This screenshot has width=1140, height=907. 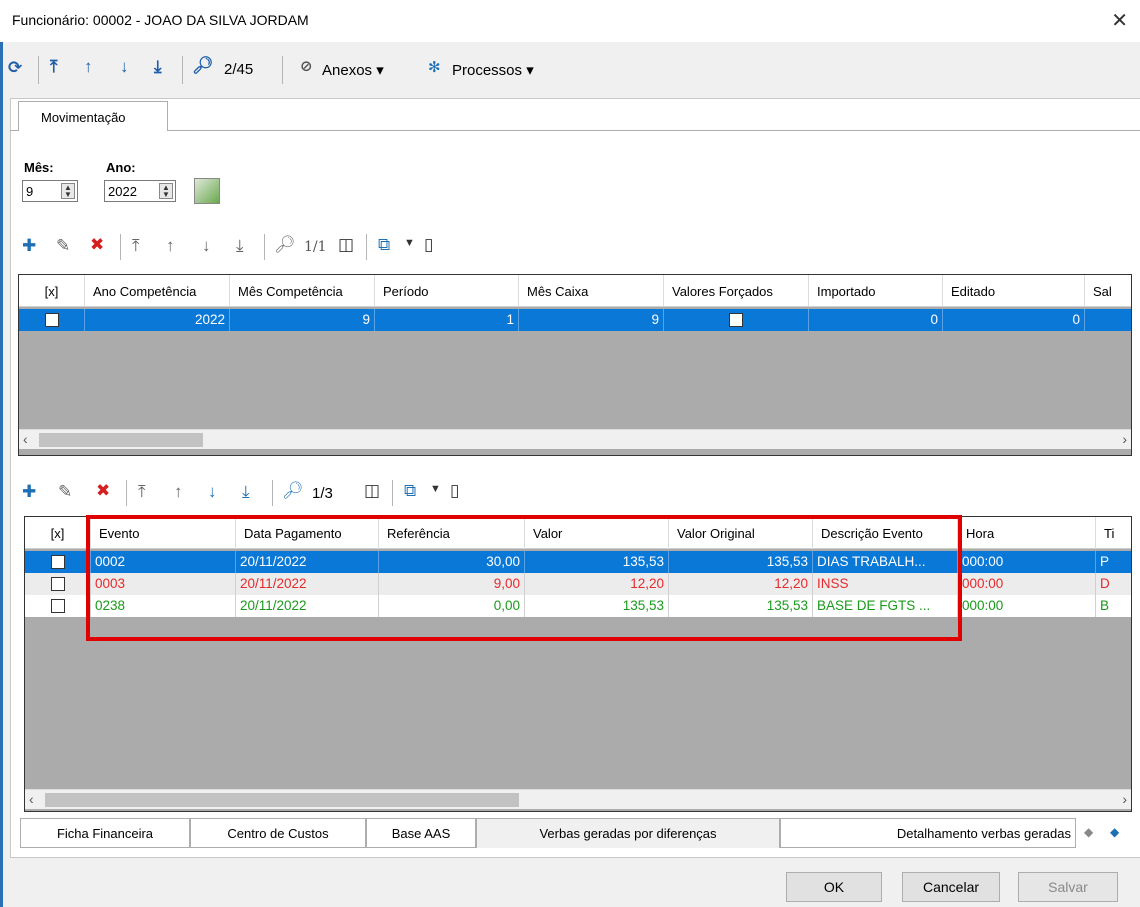 I want to click on apply-filter-icon, so click(x=207, y=191).